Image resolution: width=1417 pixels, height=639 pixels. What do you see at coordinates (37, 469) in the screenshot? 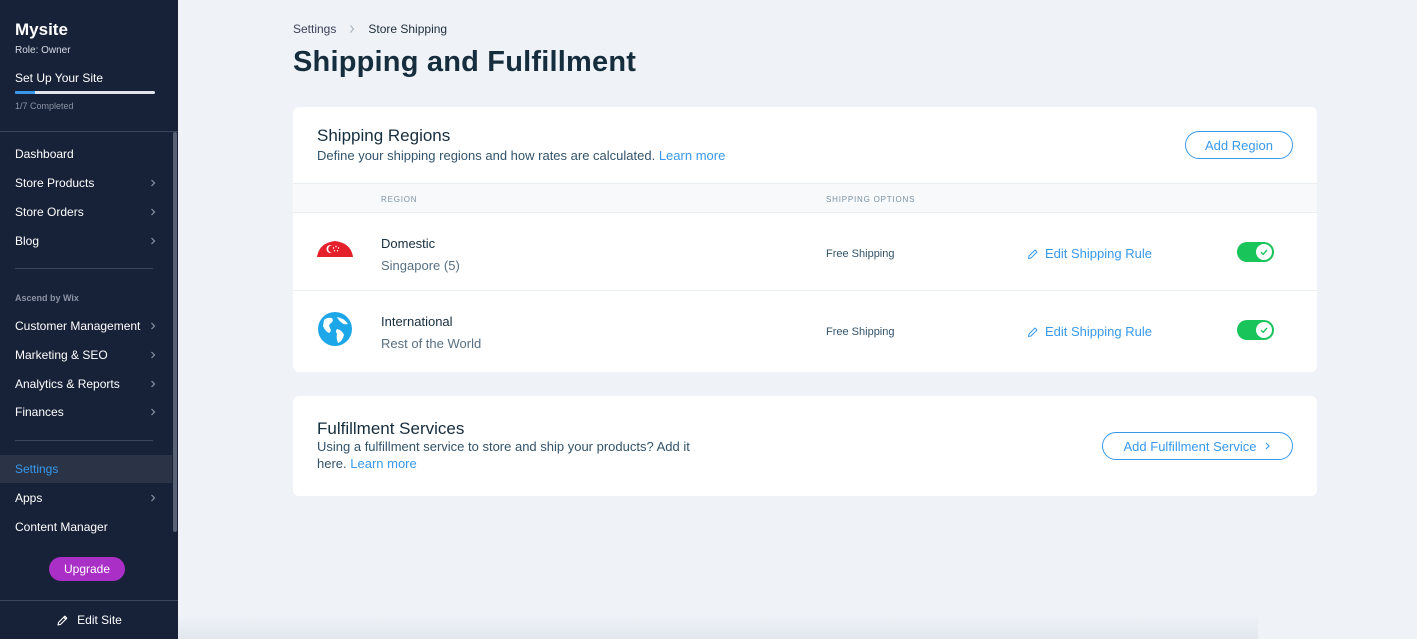
I see `sidebar-item-label: Settings` at bounding box center [37, 469].